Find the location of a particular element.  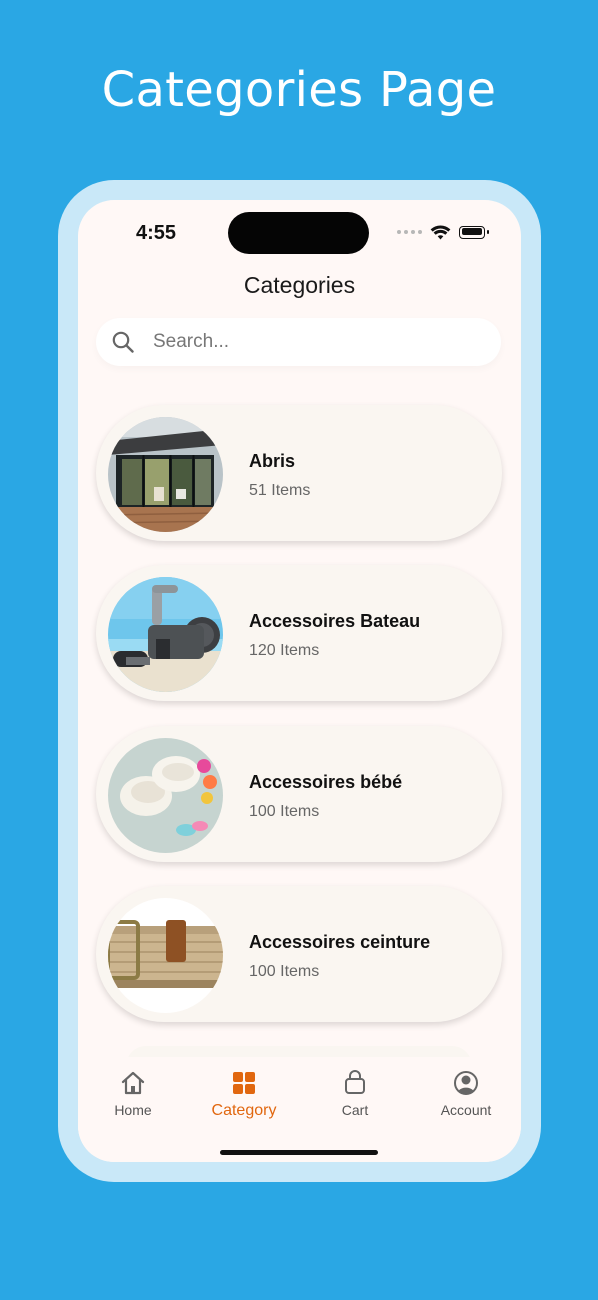

battery-icon is located at coordinates (474, 232).